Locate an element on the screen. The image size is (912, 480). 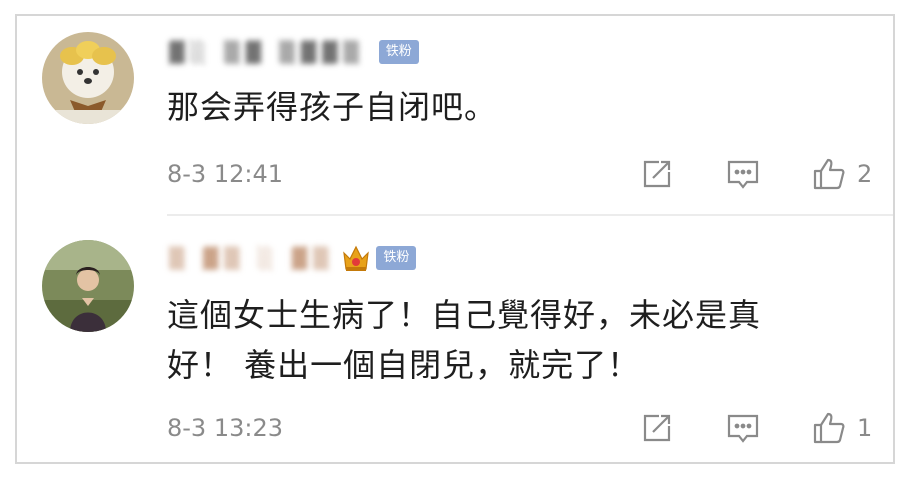
like-button: 2 is located at coordinates (842, 174).